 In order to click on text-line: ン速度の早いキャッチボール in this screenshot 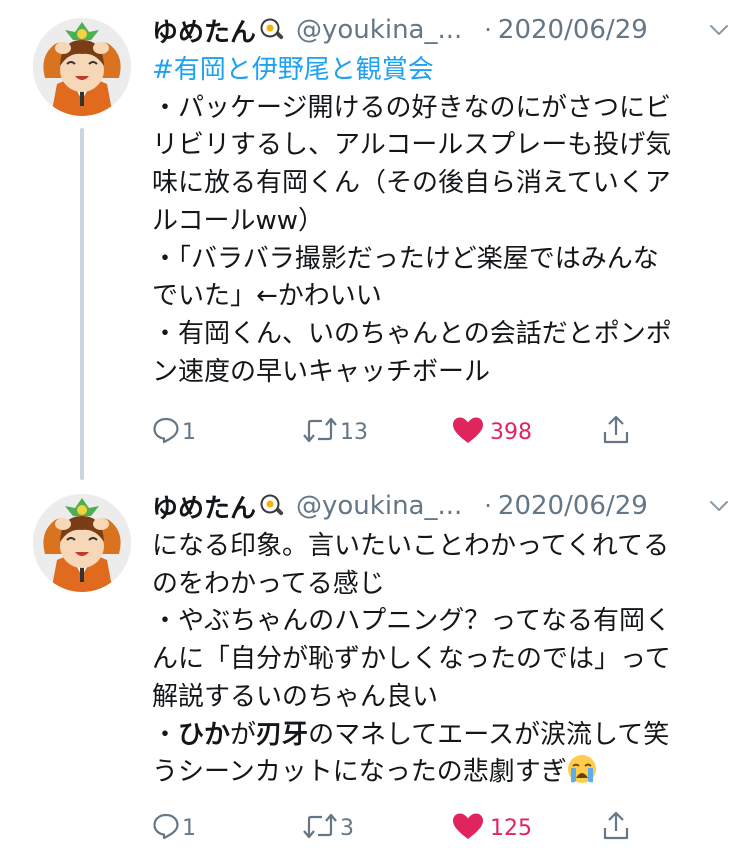, I will do `click(321, 371)`.